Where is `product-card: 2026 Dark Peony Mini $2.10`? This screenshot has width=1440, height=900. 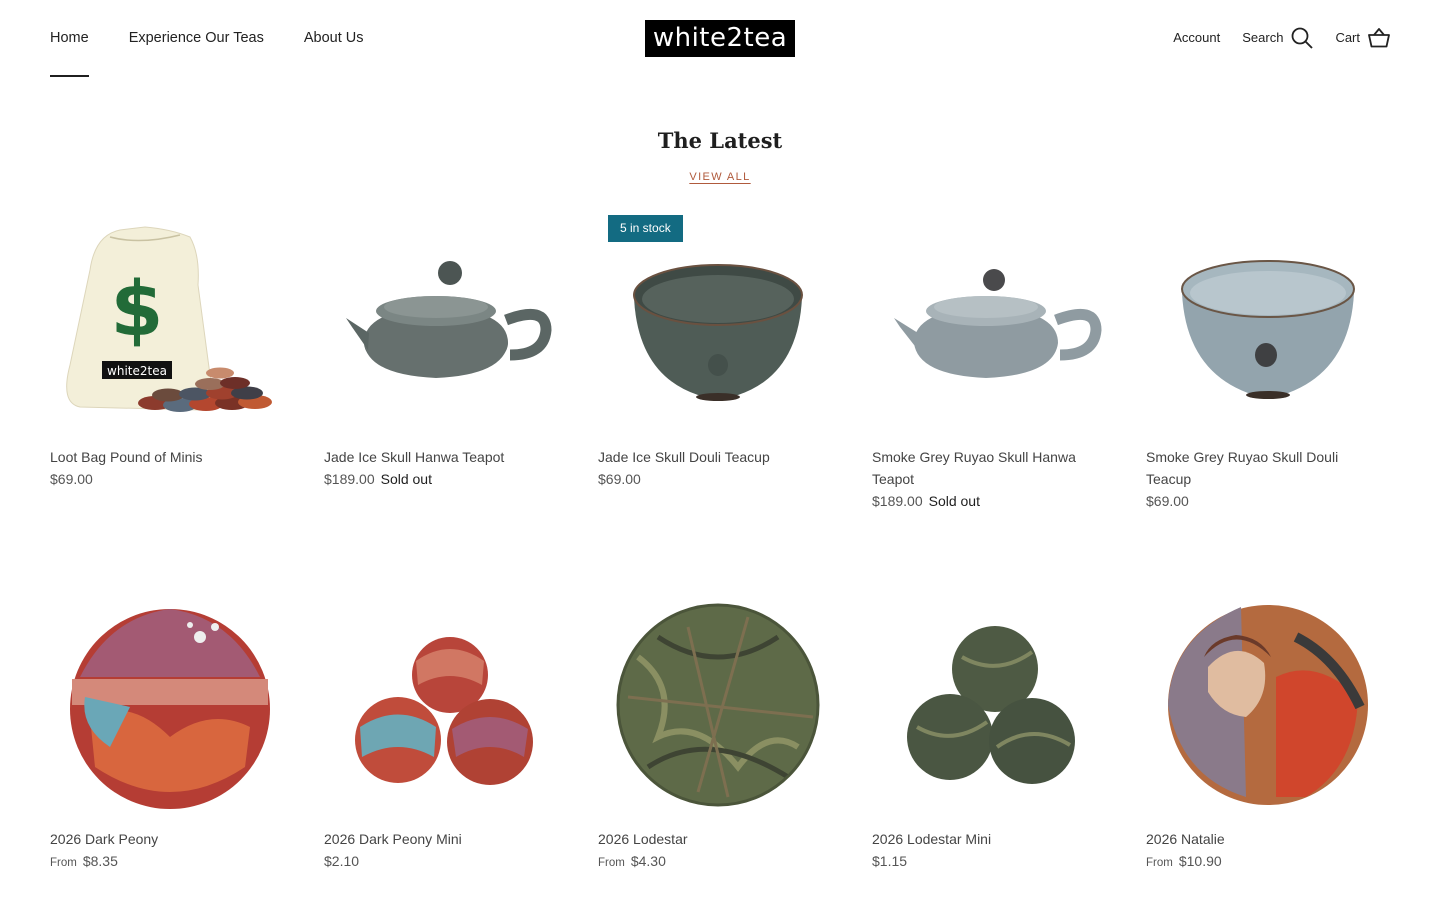 product-card: 2026 Dark Peony Mini $2.10 is located at coordinates (444, 734).